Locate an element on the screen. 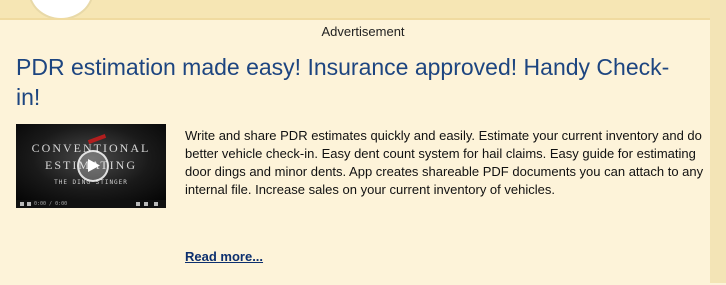 The height and width of the screenshot is (285, 726). control-settings-icon is located at coordinates (138, 204).